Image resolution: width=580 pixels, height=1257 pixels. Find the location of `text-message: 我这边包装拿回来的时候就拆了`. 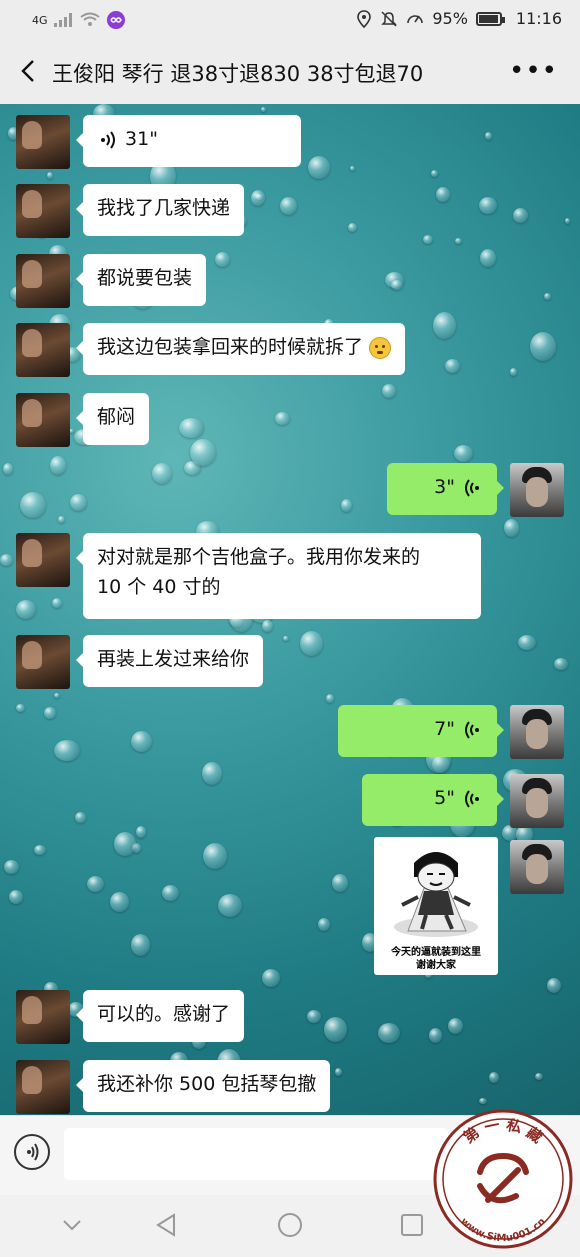

text-message: 我这边包装拿回来的时候就拆了 is located at coordinates (240, 349).